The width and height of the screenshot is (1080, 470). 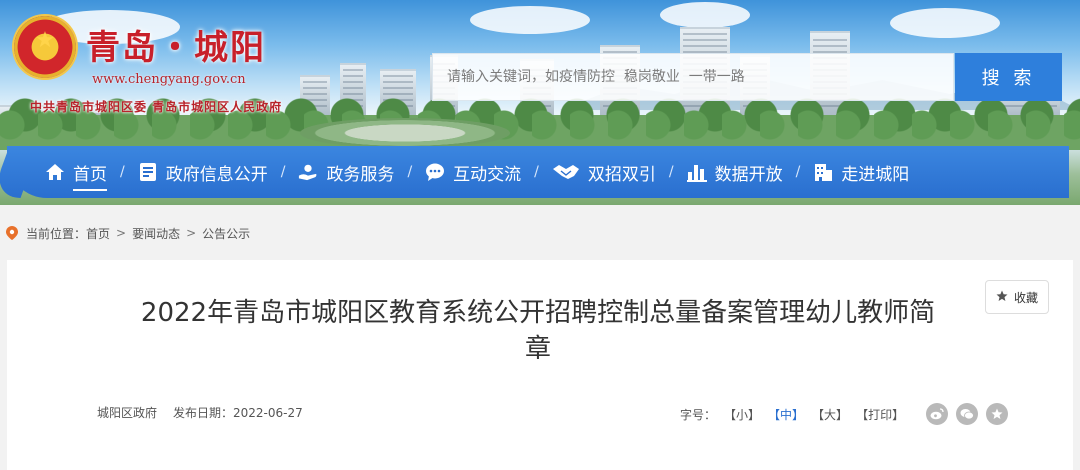 I want to click on share-buttons, so click(x=967, y=414).